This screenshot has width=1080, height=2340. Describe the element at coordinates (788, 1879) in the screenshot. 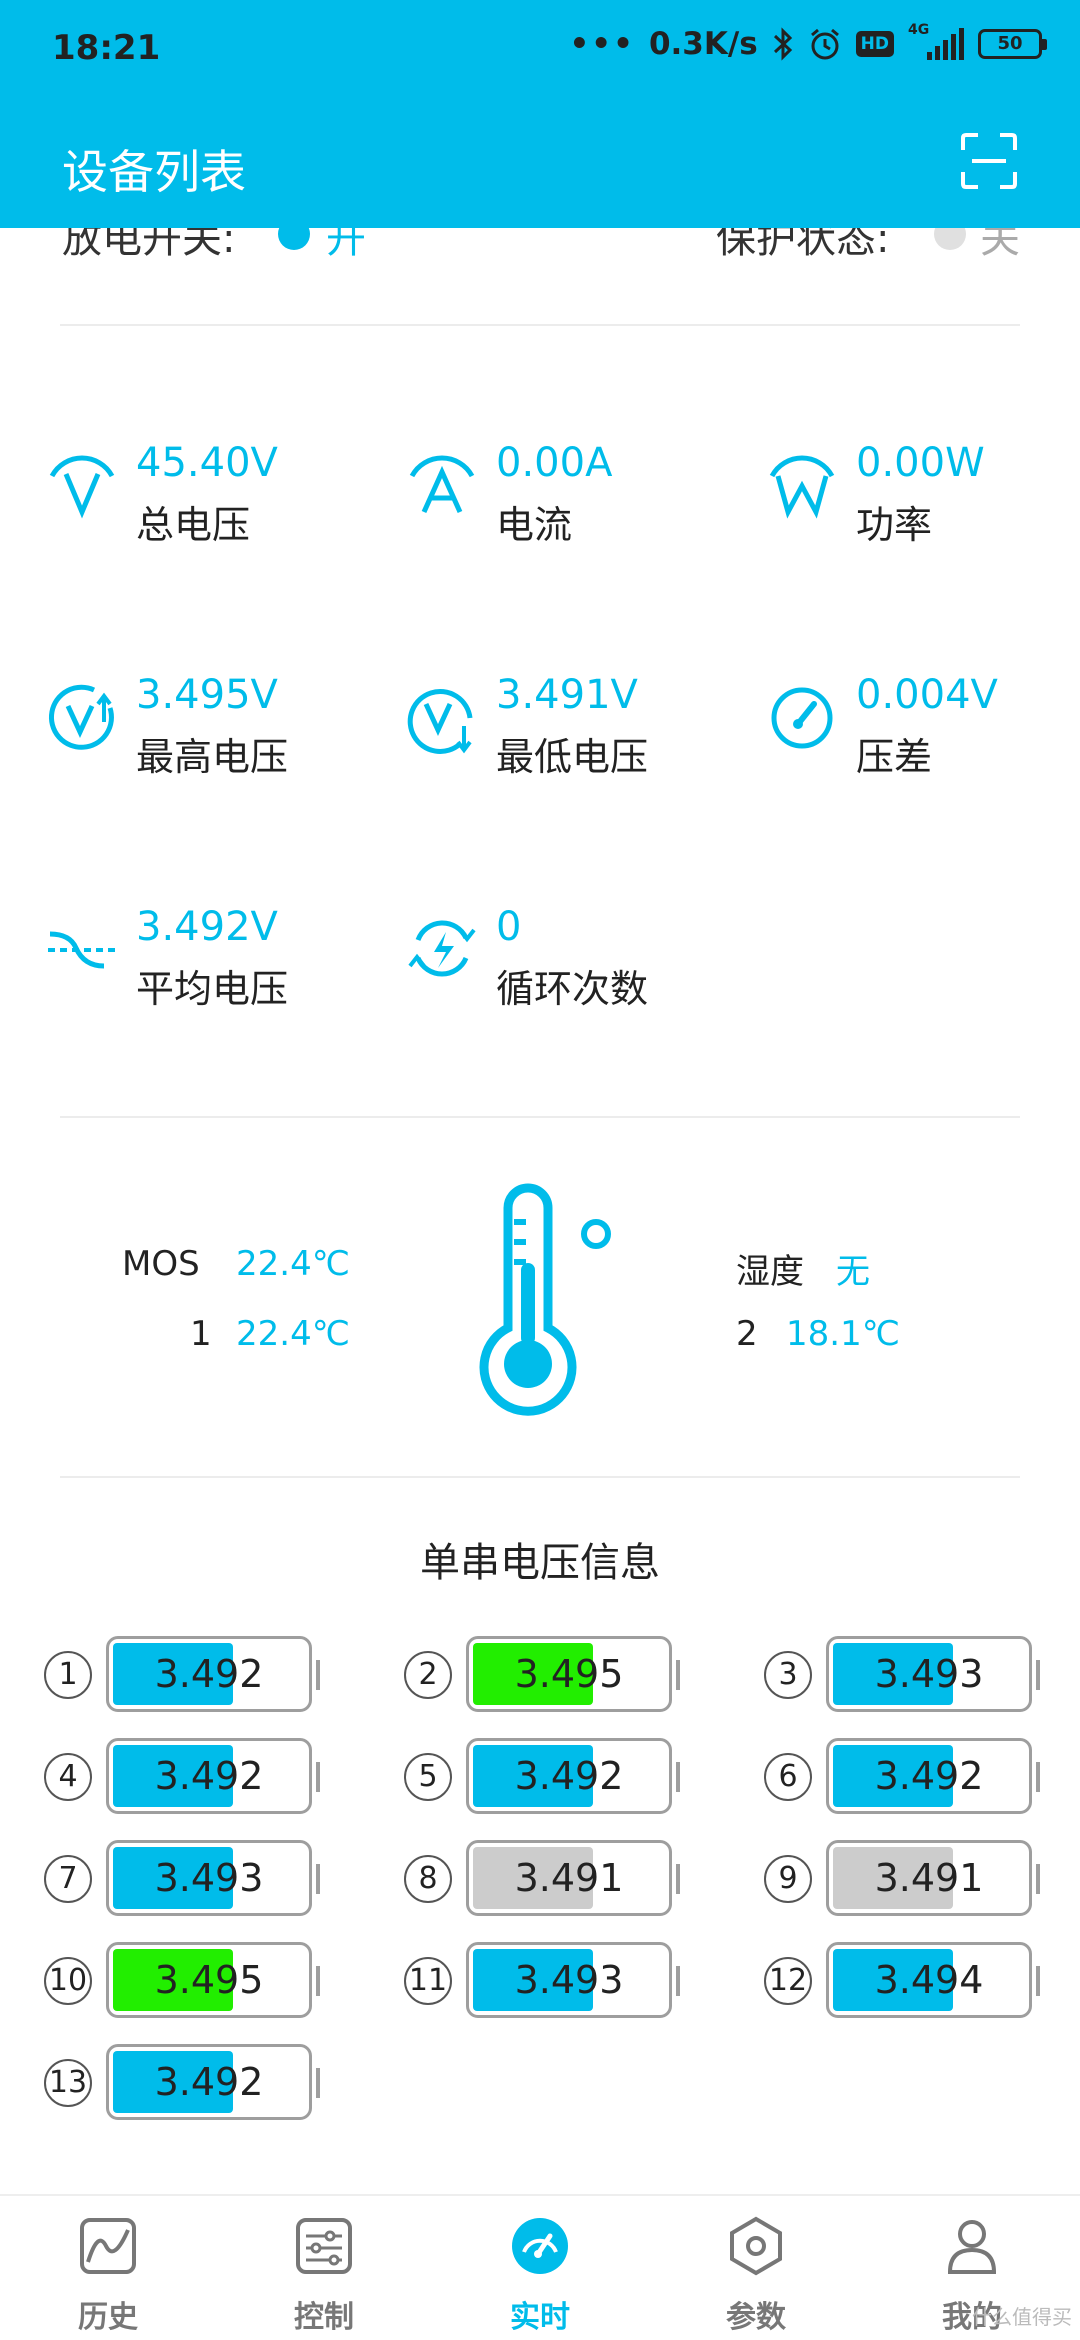

I see `cell-number: 9` at that location.